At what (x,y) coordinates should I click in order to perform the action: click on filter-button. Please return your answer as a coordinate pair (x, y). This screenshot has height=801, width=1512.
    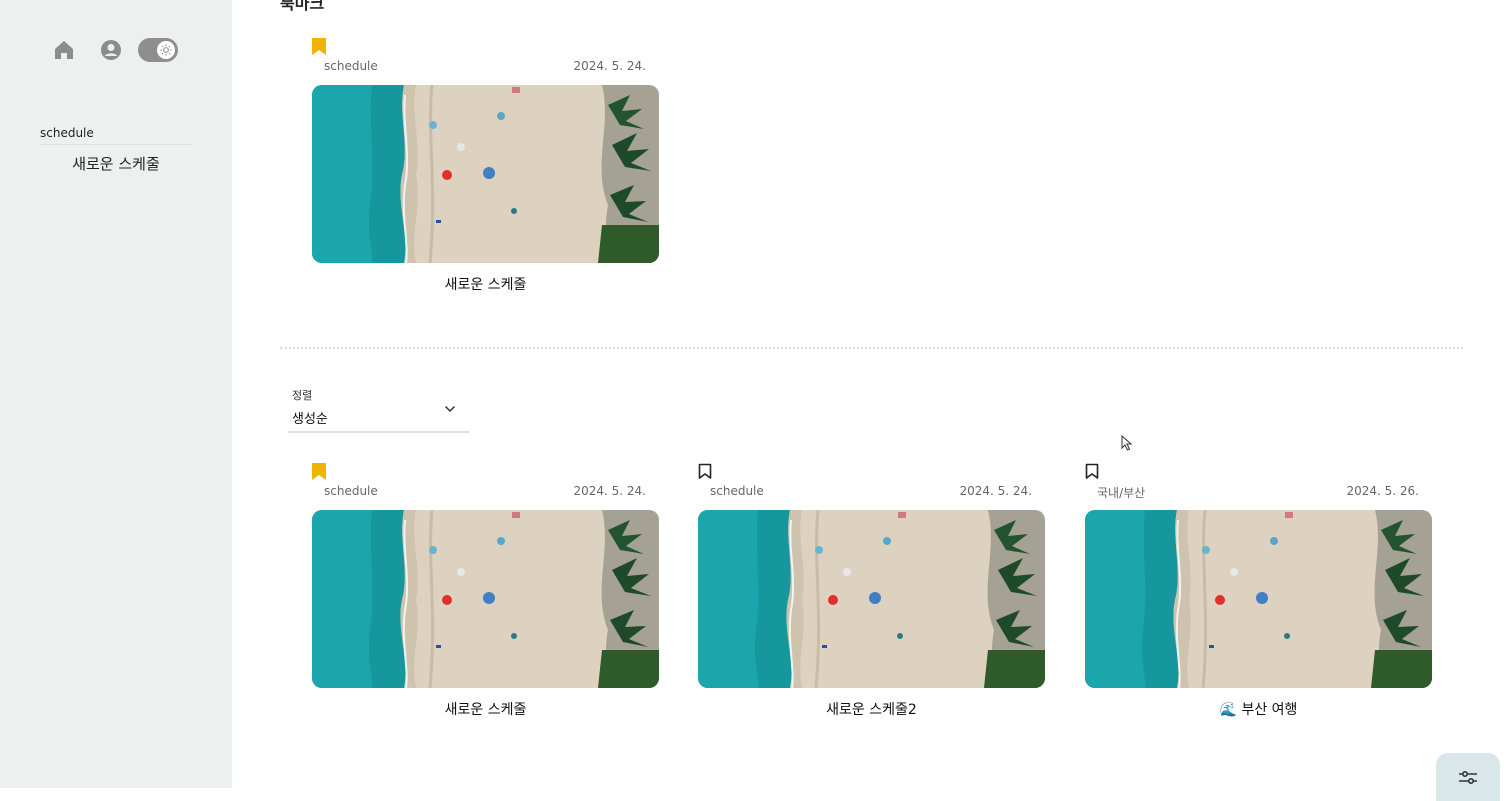
    Looking at the image, I should click on (1468, 777).